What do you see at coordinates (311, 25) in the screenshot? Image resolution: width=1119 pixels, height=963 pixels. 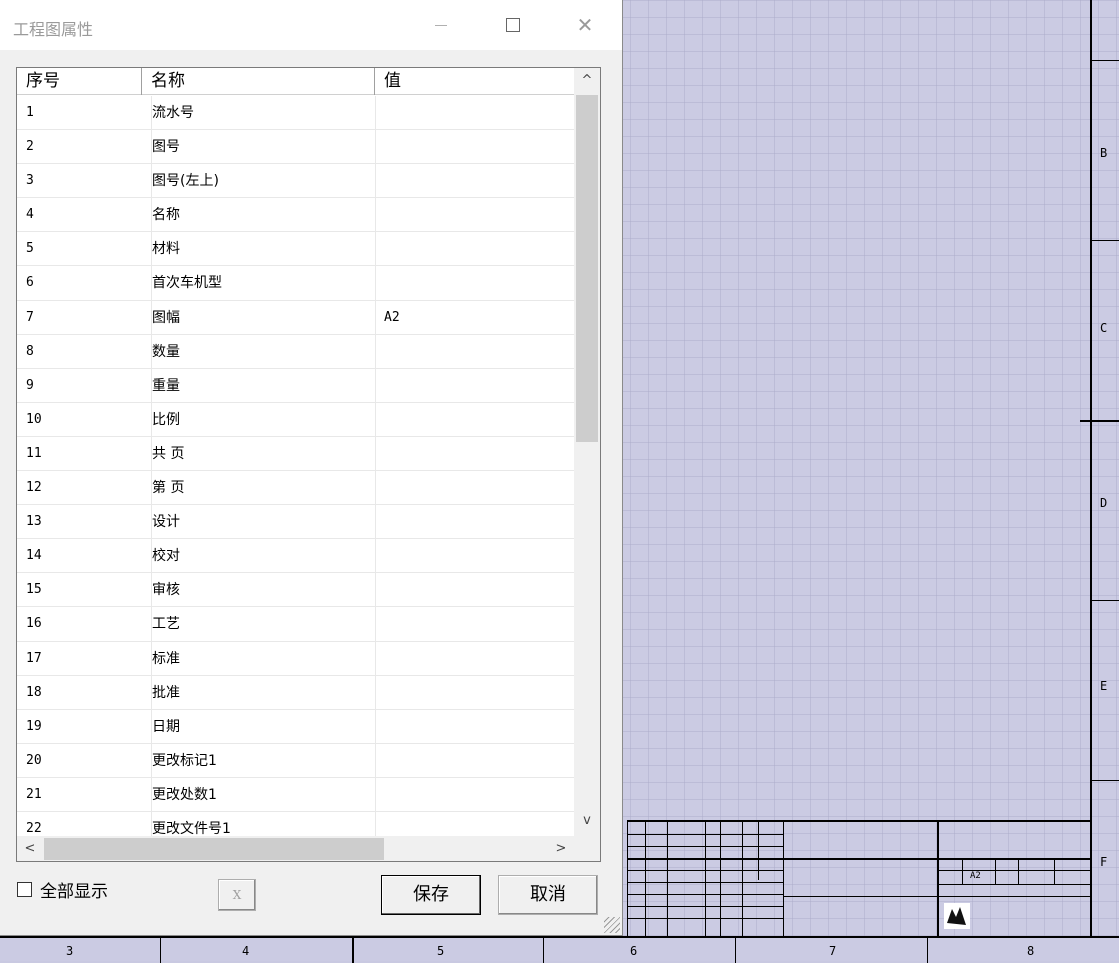 I see `dialog-titlebar: 工程图属性 ✕` at bounding box center [311, 25].